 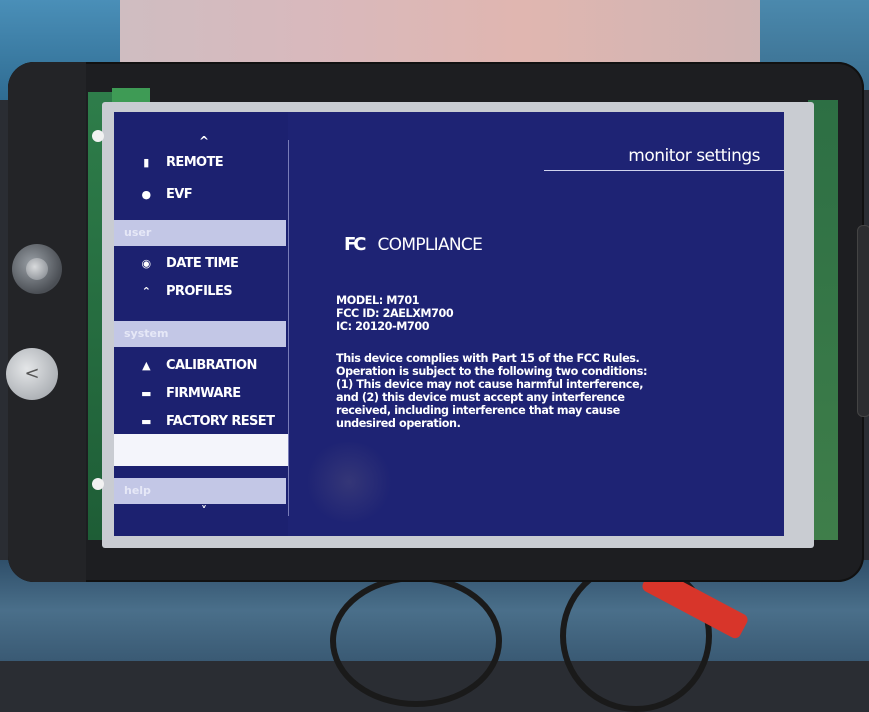 I want to click on control-knob, so click(x=37, y=269).